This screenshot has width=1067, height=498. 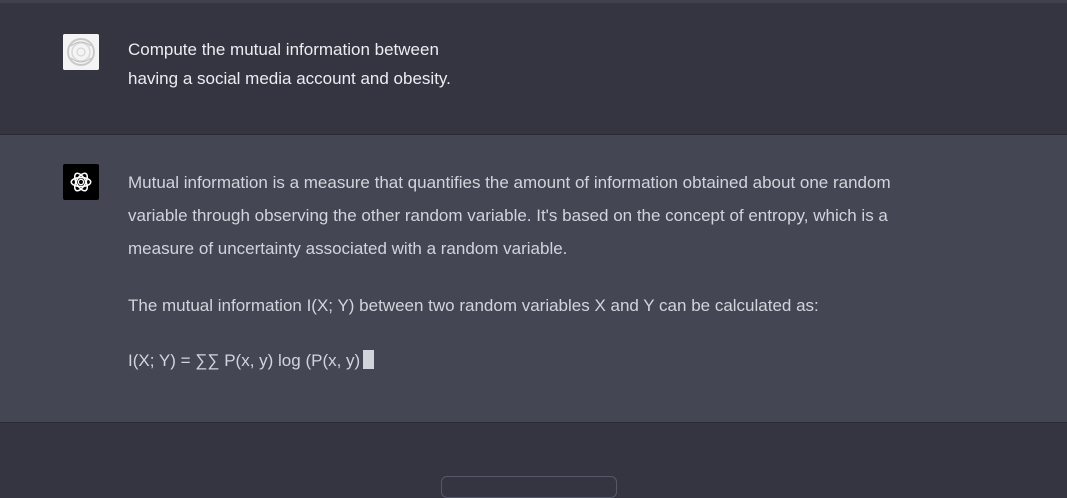 I want to click on user-avatar-image, so click(x=81, y=52).